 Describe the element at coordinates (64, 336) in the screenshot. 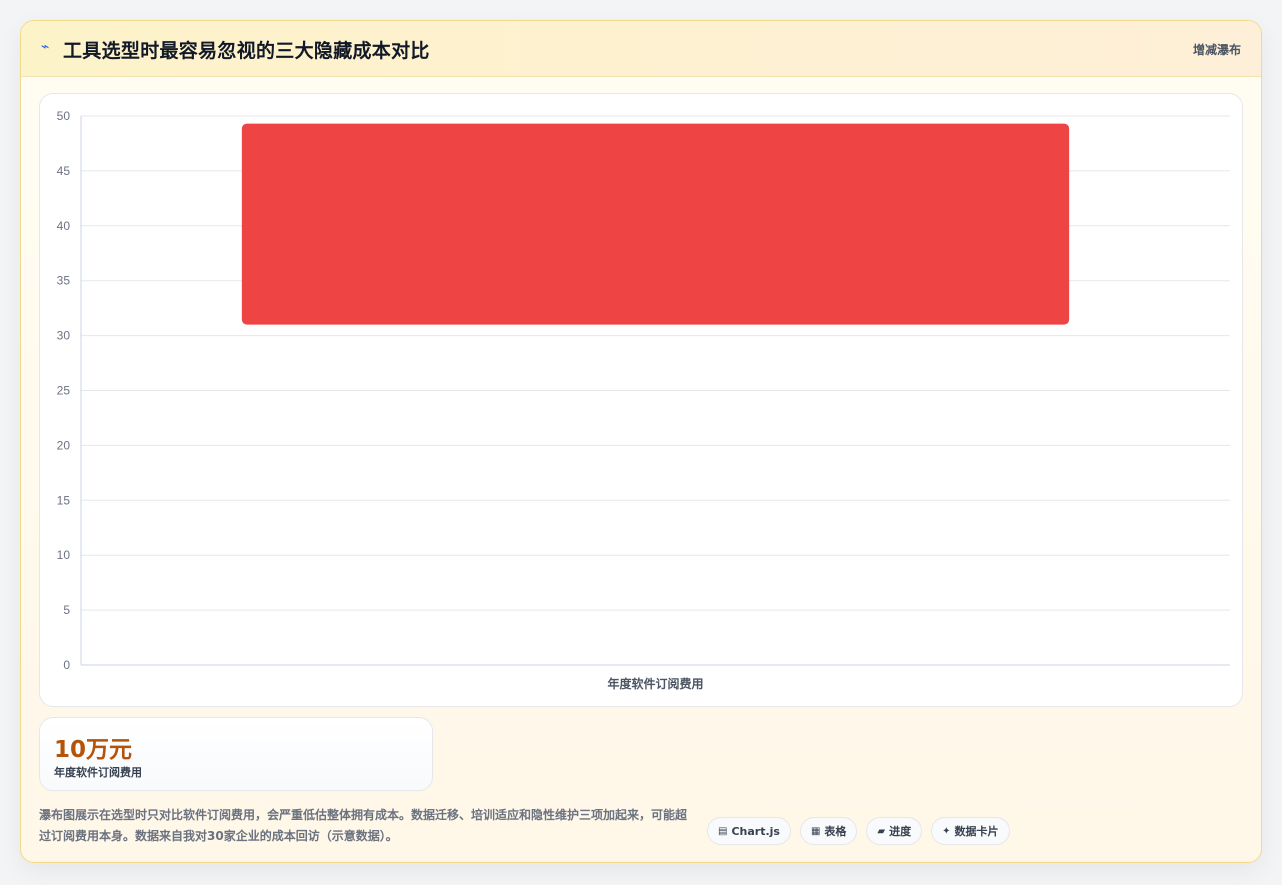

I see `y-tick-label: 30` at that location.